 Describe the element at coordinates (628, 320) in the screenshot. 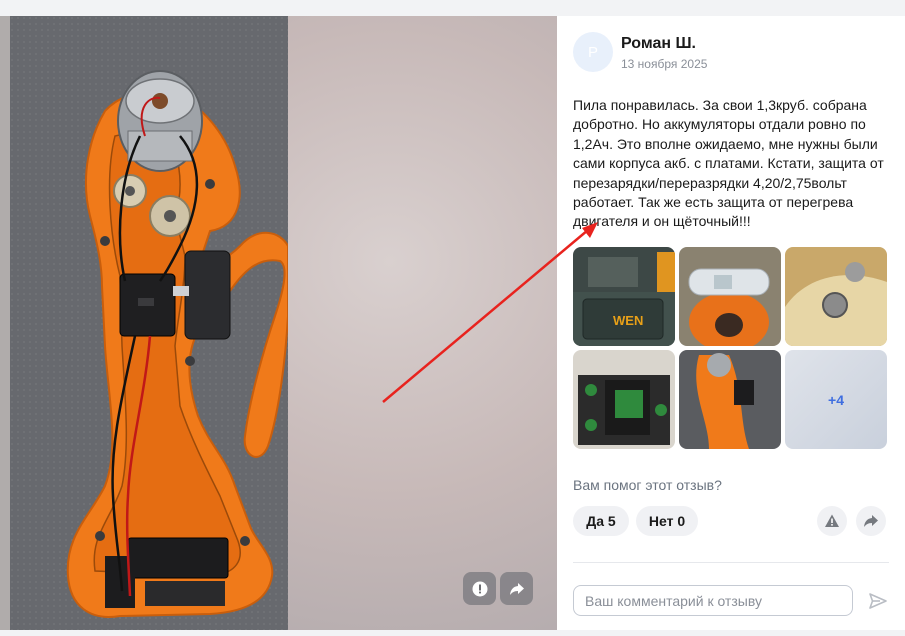

I see `svg-text: WEN` at that location.